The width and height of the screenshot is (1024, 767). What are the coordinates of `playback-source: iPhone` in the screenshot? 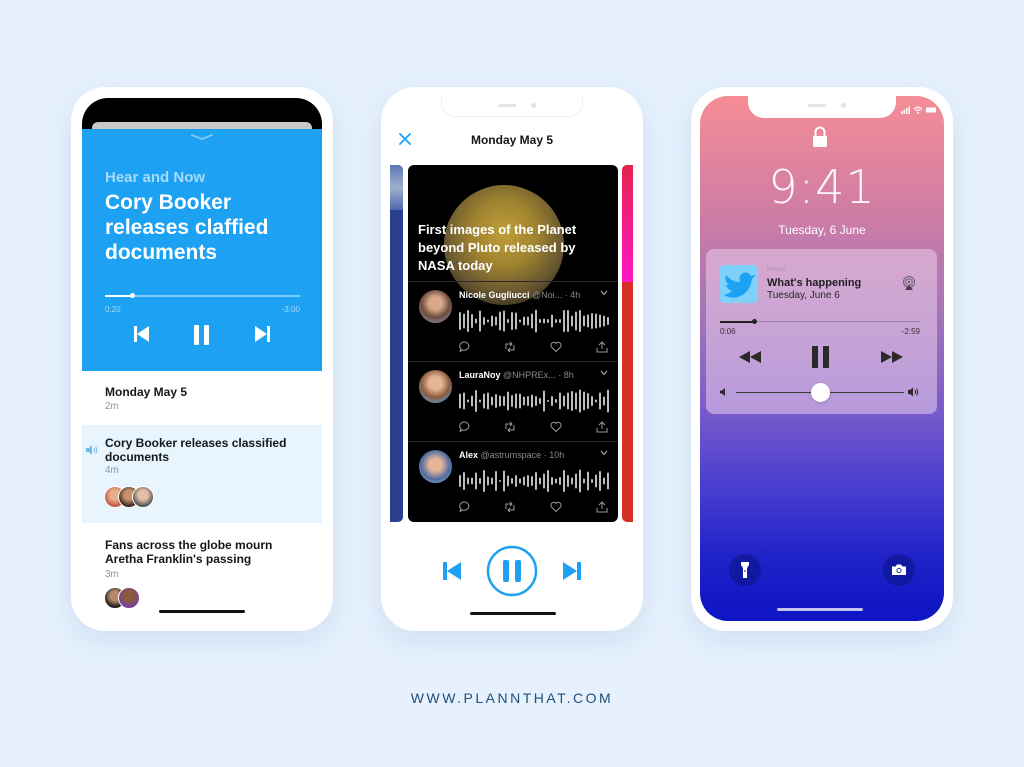 It's located at (776, 270).